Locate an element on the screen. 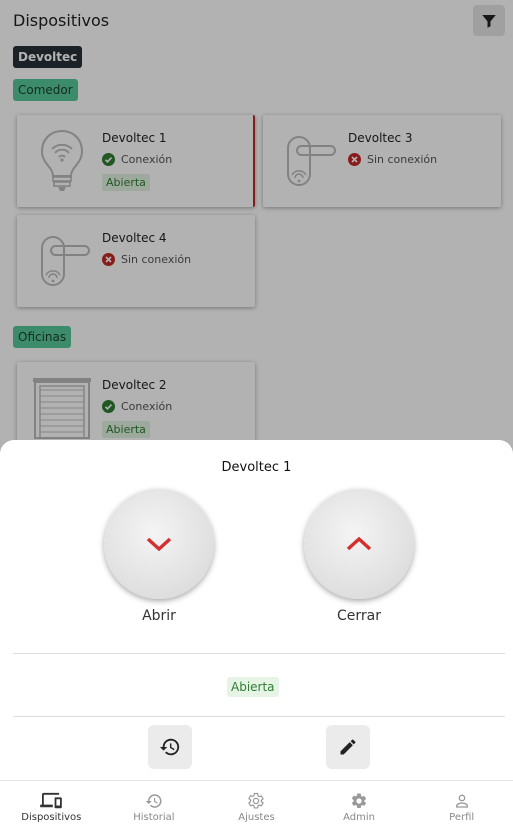 This screenshot has height=829, width=513. open-label: Abrir is located at coordinates (159, 616).